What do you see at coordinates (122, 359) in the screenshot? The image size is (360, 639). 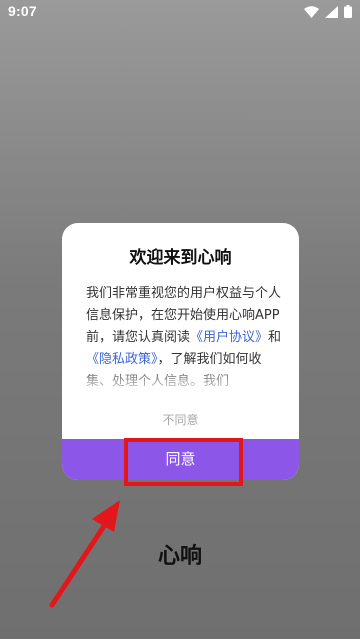 I see `privacy-policy-link: 《隐私政策》` at bounding box center [122, 359].